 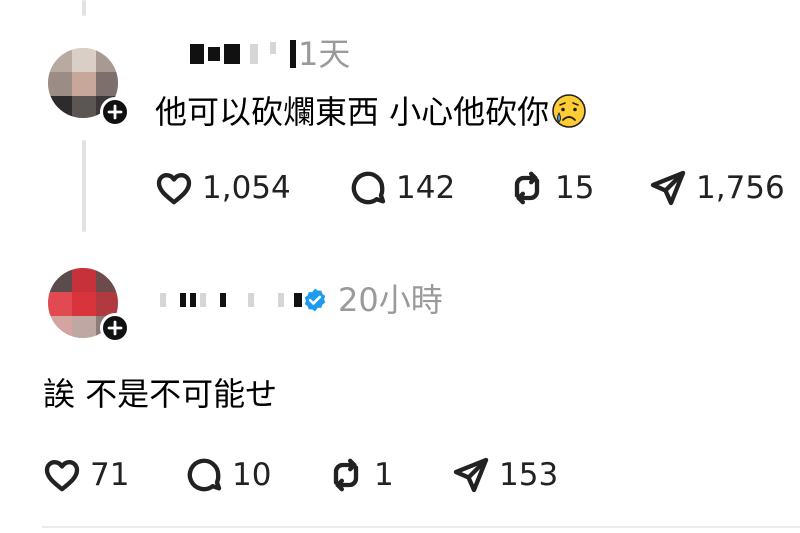 What do you see at coordinates (227, 475) in the screenshot?
I see `comment-button: 10` at bounding box center [227, 475].